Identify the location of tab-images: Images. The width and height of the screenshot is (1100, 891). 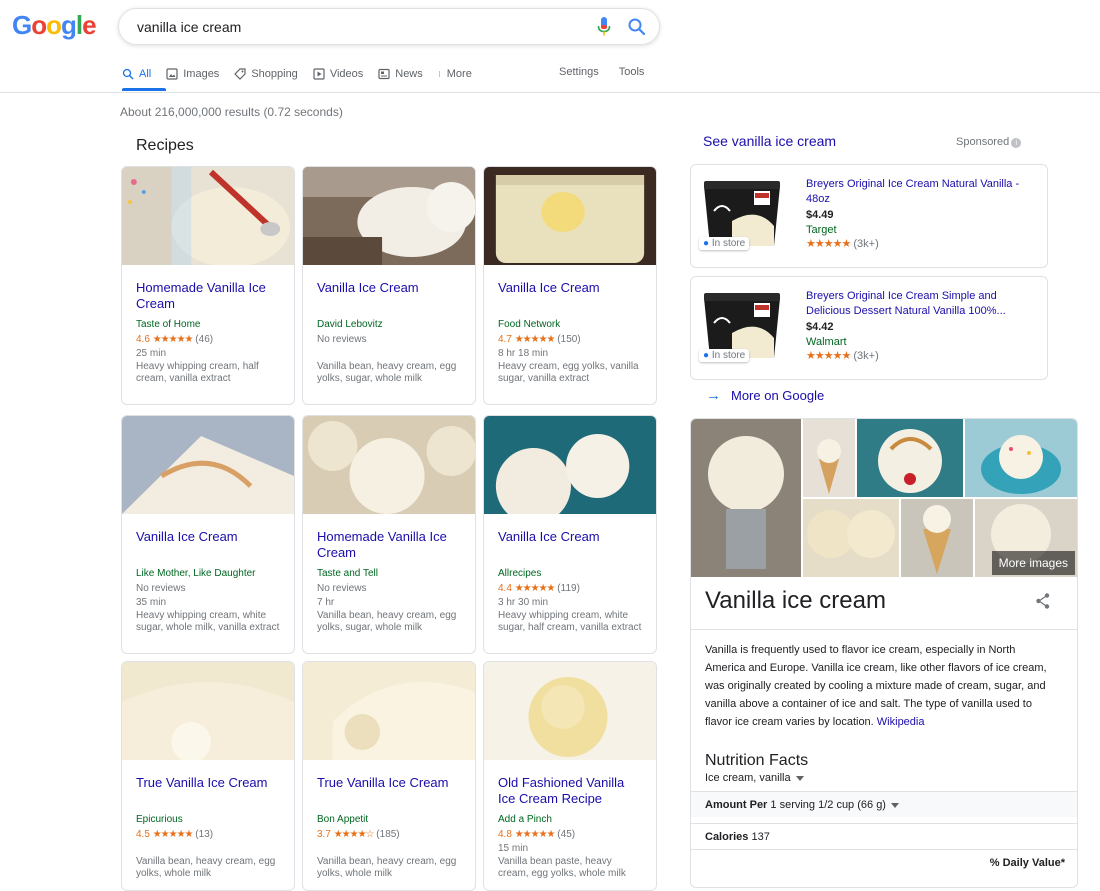
(192, 74).